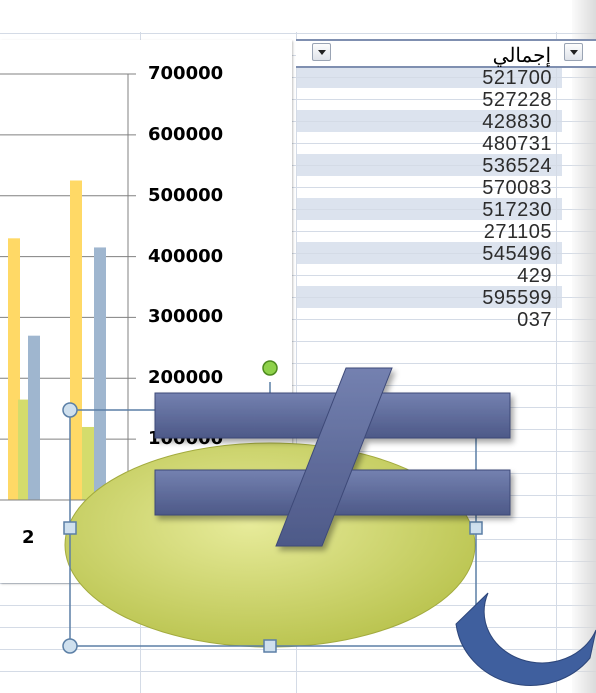 The width and height of the screenshot is (596, 693). Describe the element at coordinates (70, 528) in the screenshot. I see `resize-handle-left` at that location.